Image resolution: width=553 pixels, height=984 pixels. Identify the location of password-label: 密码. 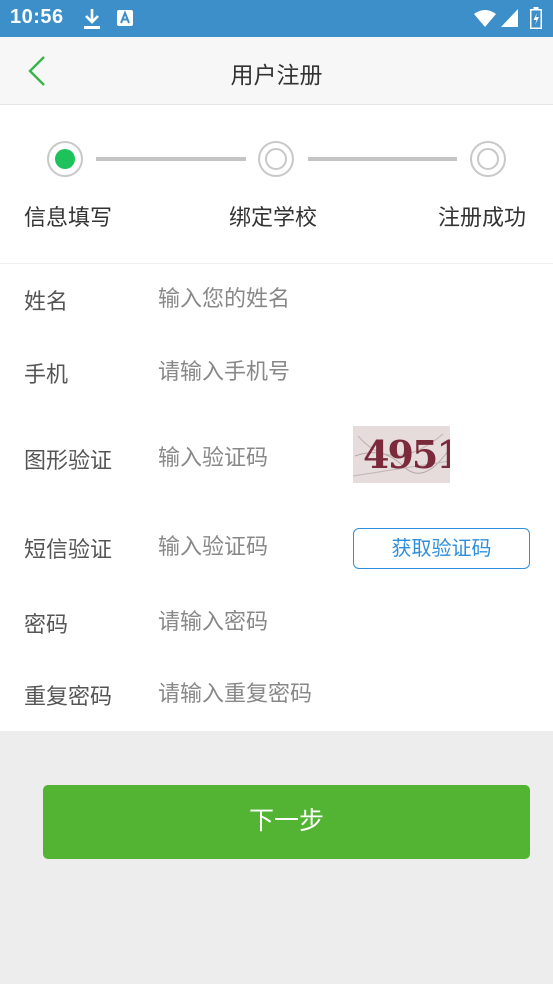
(46, 625).